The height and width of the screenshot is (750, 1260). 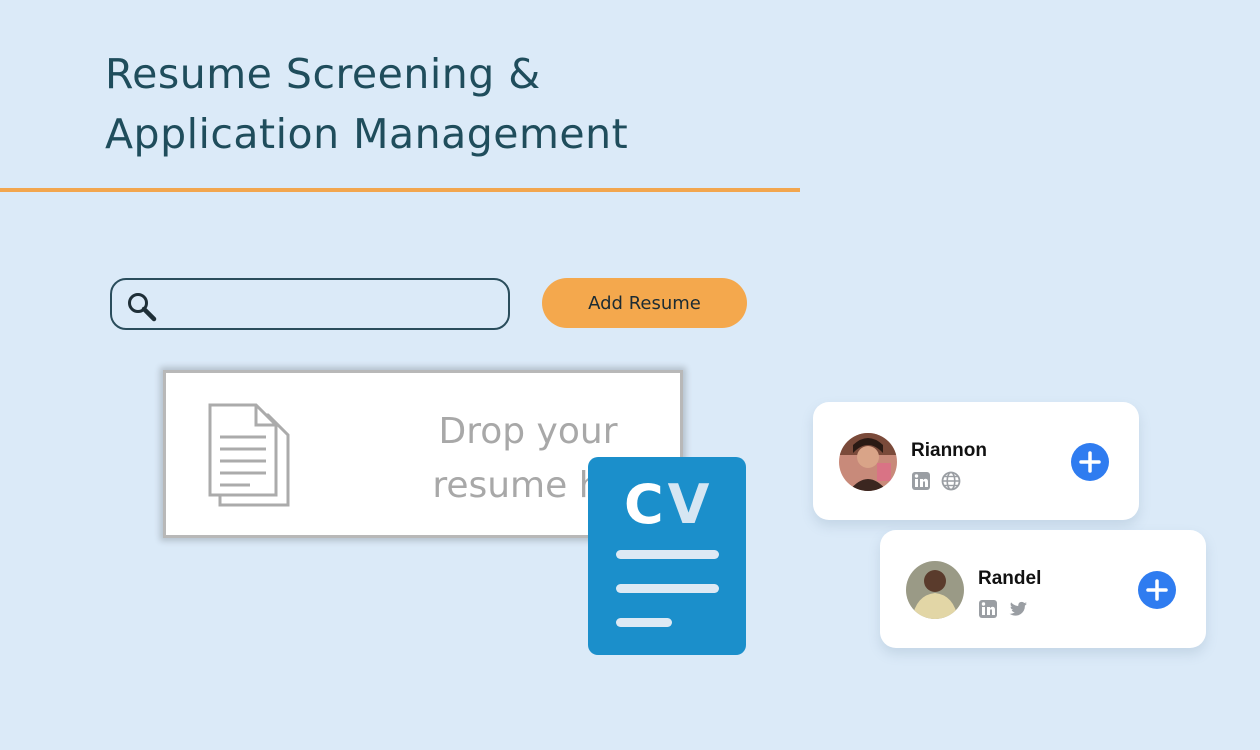 I want to click on candidate-card-riannon: Riannon, so click(x=976, y=461).